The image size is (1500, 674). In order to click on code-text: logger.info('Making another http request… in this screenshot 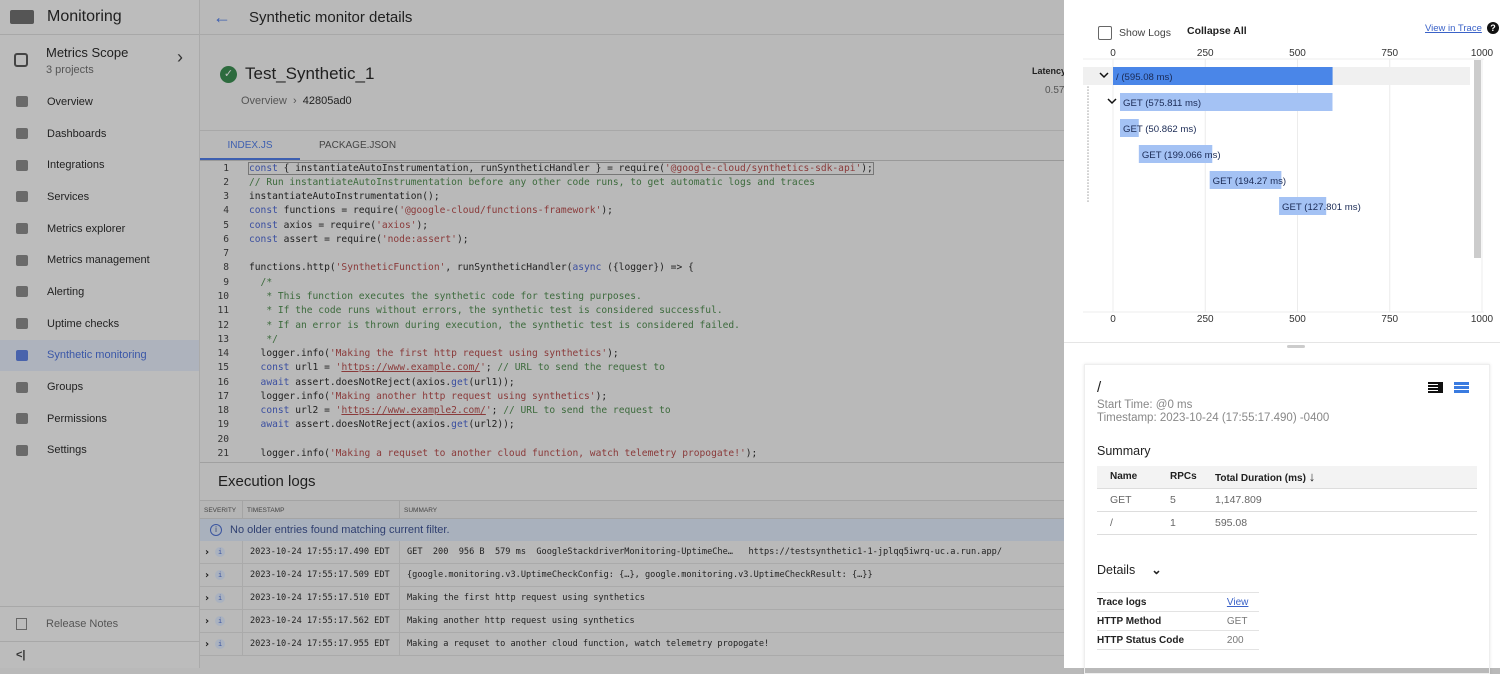, I will do `click(428, 396)`.